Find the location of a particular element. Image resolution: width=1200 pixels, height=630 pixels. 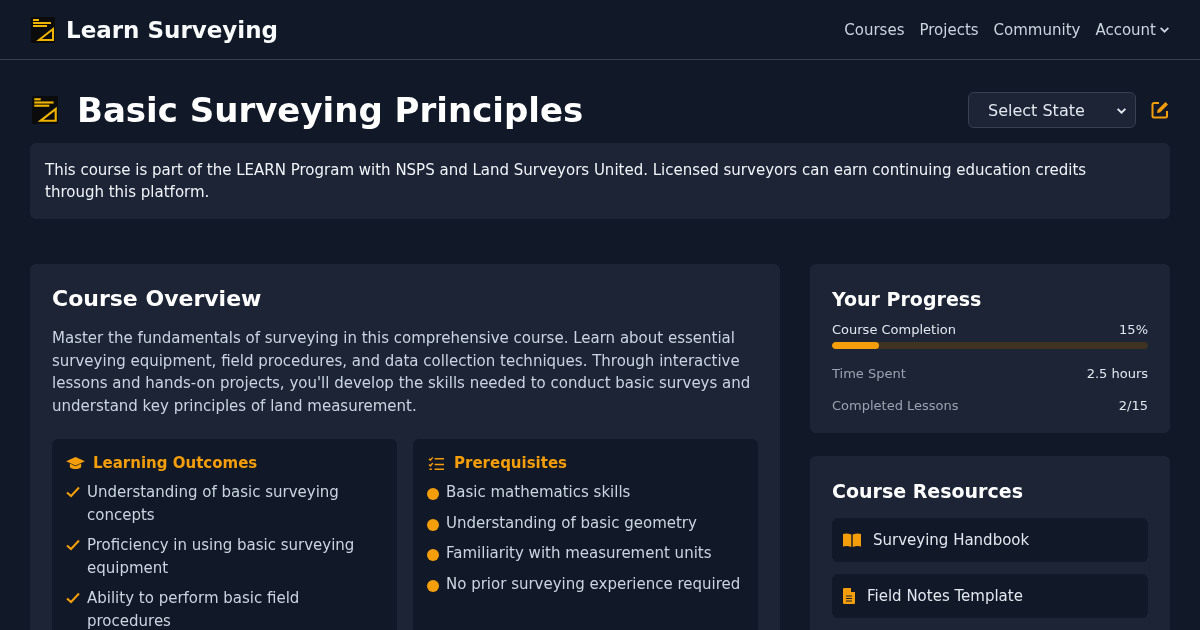

stat-value: 2/15 is located at coordinates (1133, 405).